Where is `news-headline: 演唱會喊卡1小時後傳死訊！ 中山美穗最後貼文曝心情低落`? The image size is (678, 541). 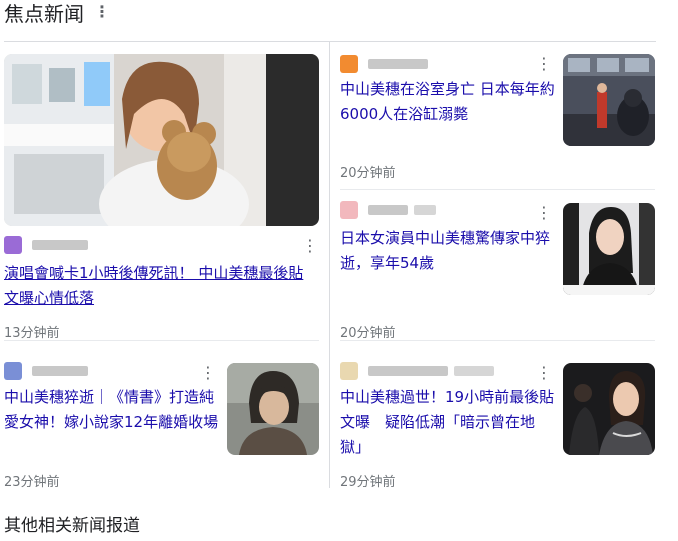
news-headline: 演唱會喊卡1小時後傳死訊！ 中山美穗最後貼文曝心情低落 is located at coordinates (159, 286).